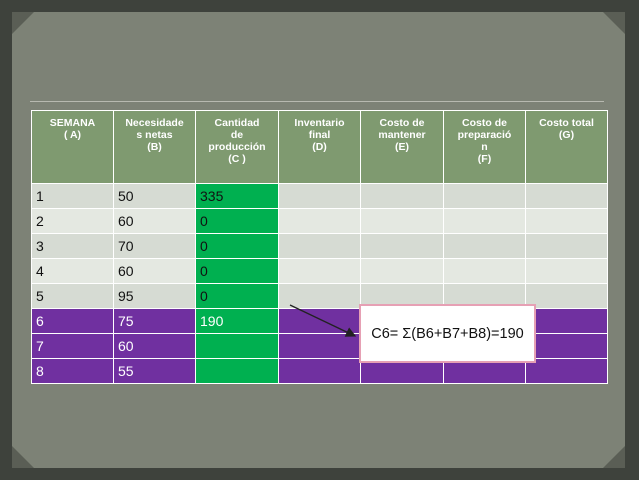 Image resolution: width=639 pixels, height=480 pixels. I want to click on formula-callout: C6= Σ(B6+B7+B8)=190, so click(447, 333).